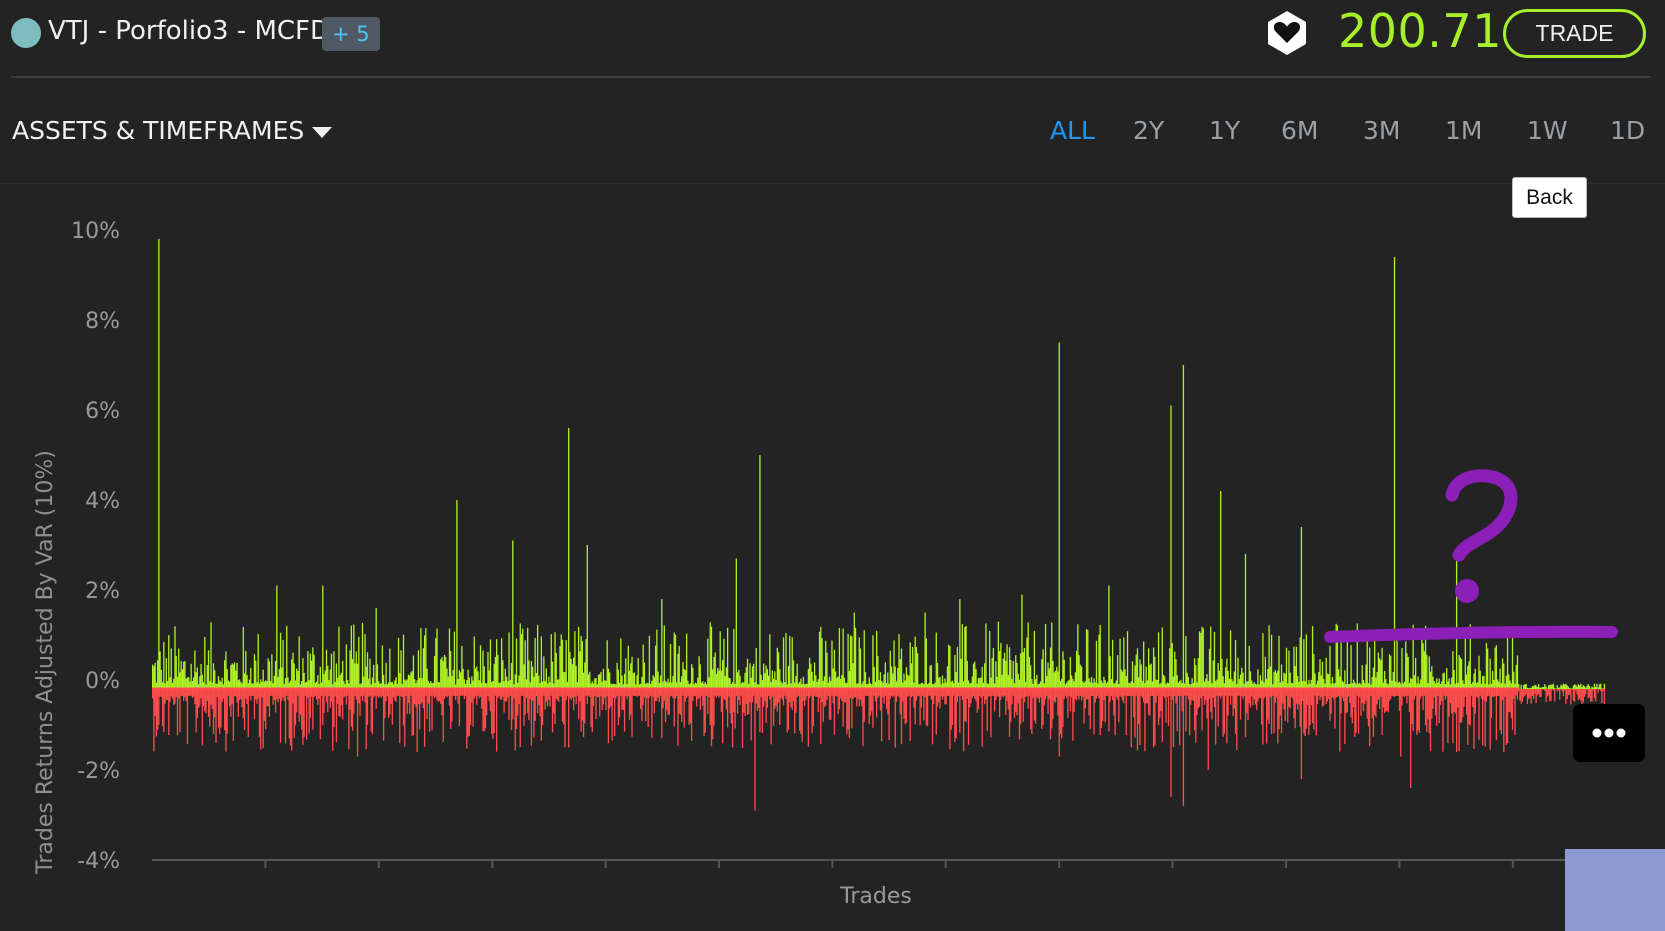 The height and width of the screenshot is (931, 1665). Describe the element at coordinates (1224, 130) in the screenshot. I see `tab-1y: 1Y` at that location.